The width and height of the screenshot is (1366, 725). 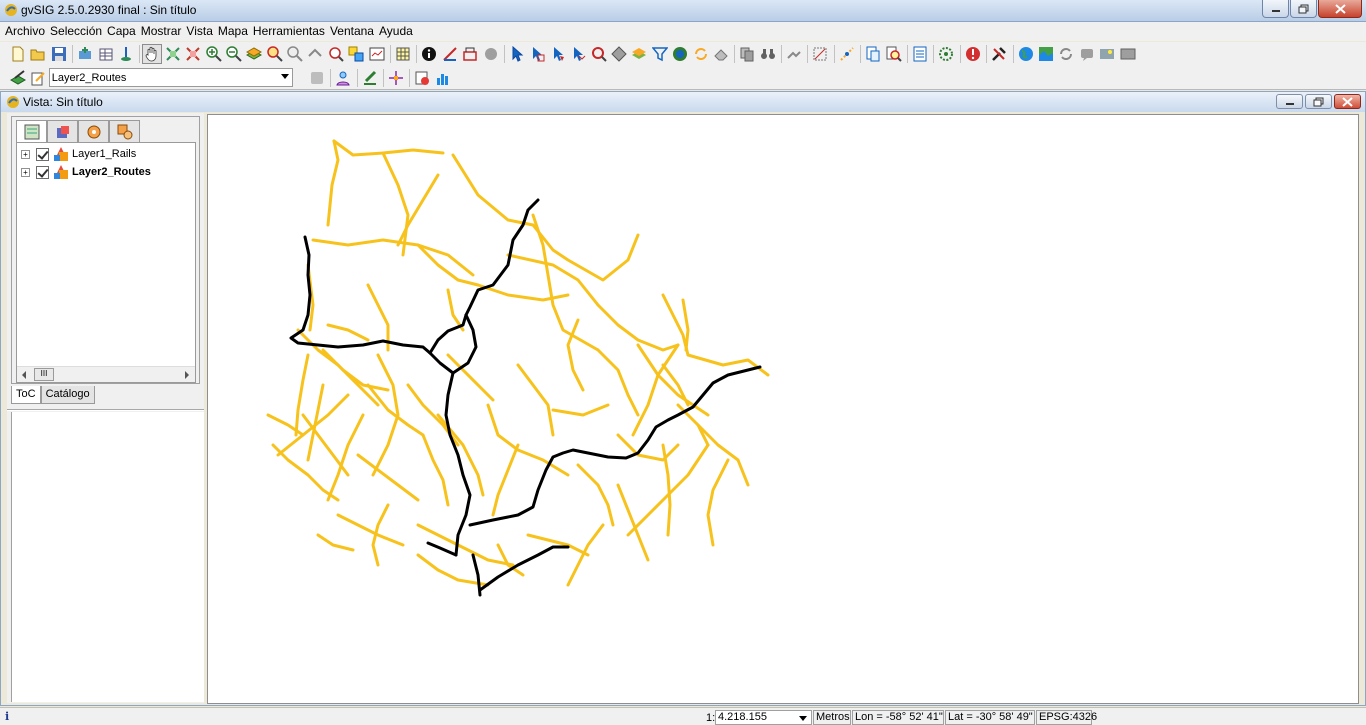 I want to click on error-log-button, so click(x=973, y=54).